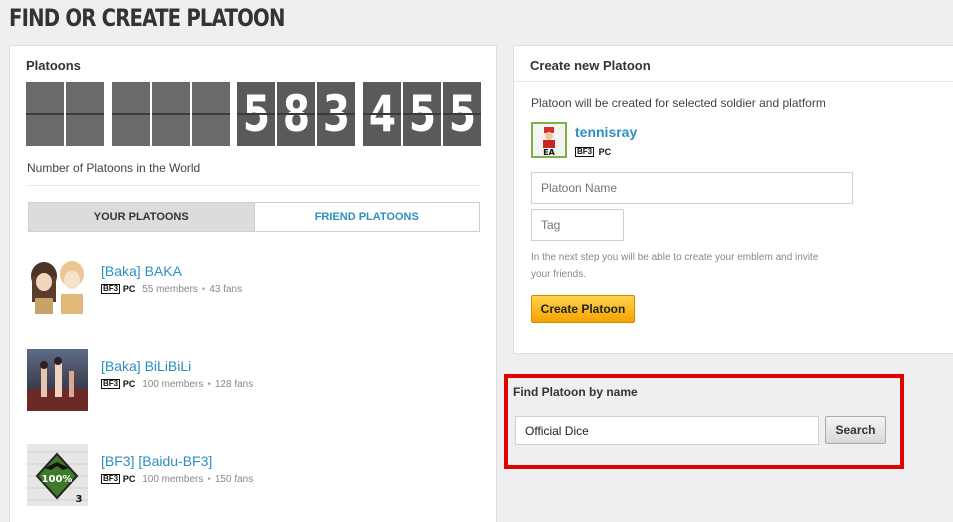  Describe the element at coordinates (141, 217) in the screenshot. I see `tab-your-platoons: YOUR PLATOONS` at that location.